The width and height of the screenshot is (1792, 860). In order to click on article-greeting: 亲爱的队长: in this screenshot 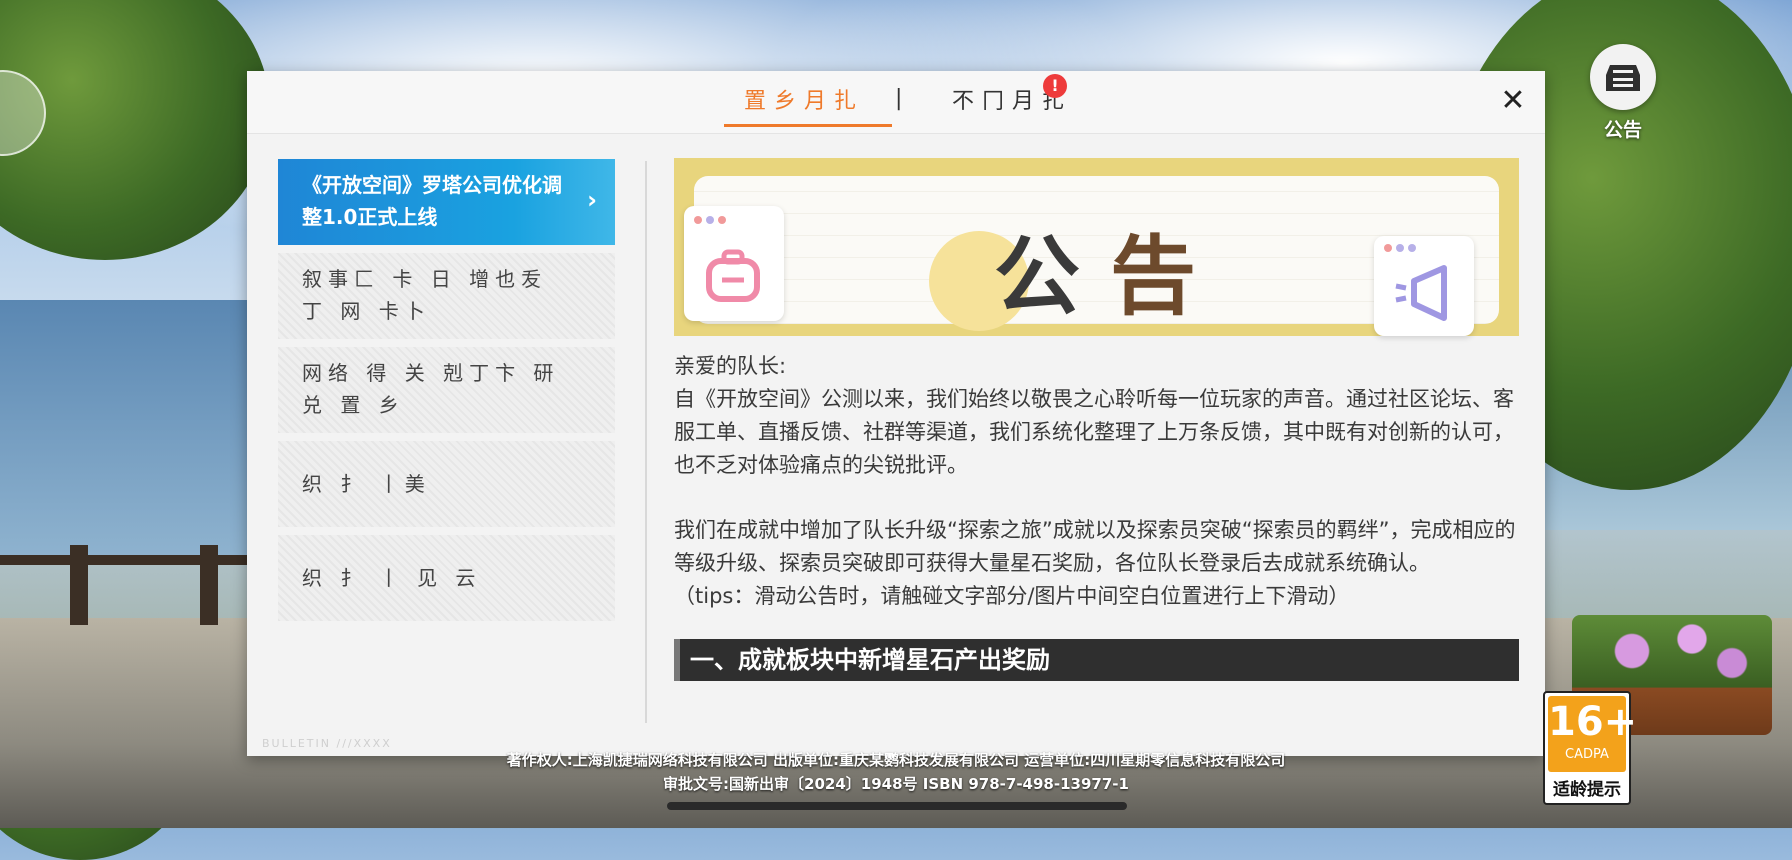, I will do `click(730, 366)`.